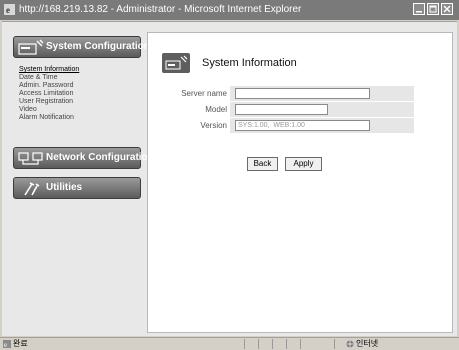 The width and height of the screenshot is (459, 350). Describe the element at coordinates (32, 189) in the screenshot. I see `utilities-wrench-icon` at that location.